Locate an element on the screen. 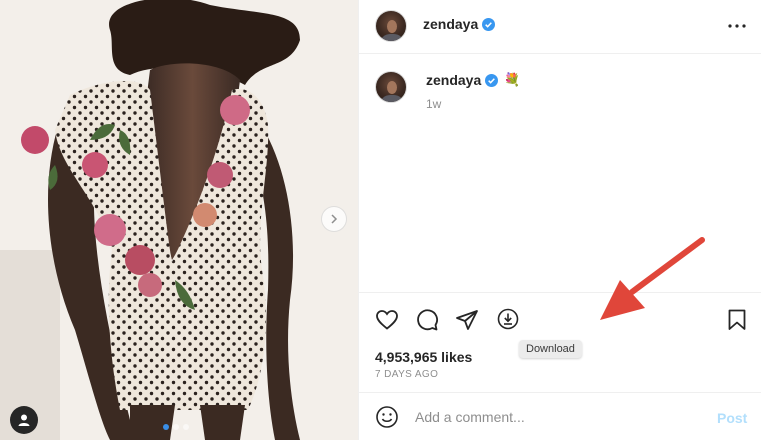 This screenshot has width=761, height=440. comment-bubble-icon is located at coordinates (427, 320).